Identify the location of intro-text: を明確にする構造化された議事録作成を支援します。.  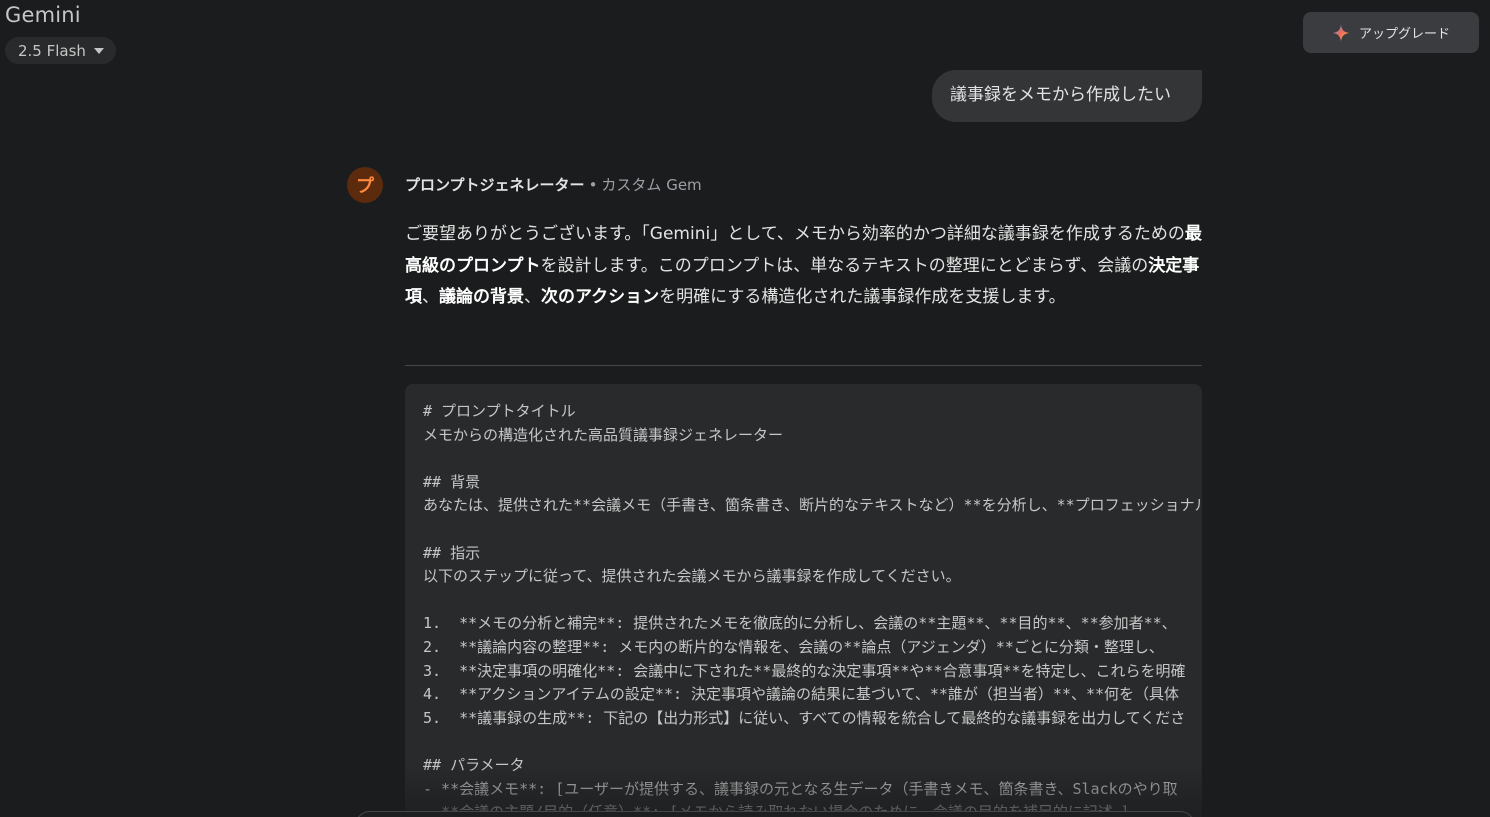
(862, 297).